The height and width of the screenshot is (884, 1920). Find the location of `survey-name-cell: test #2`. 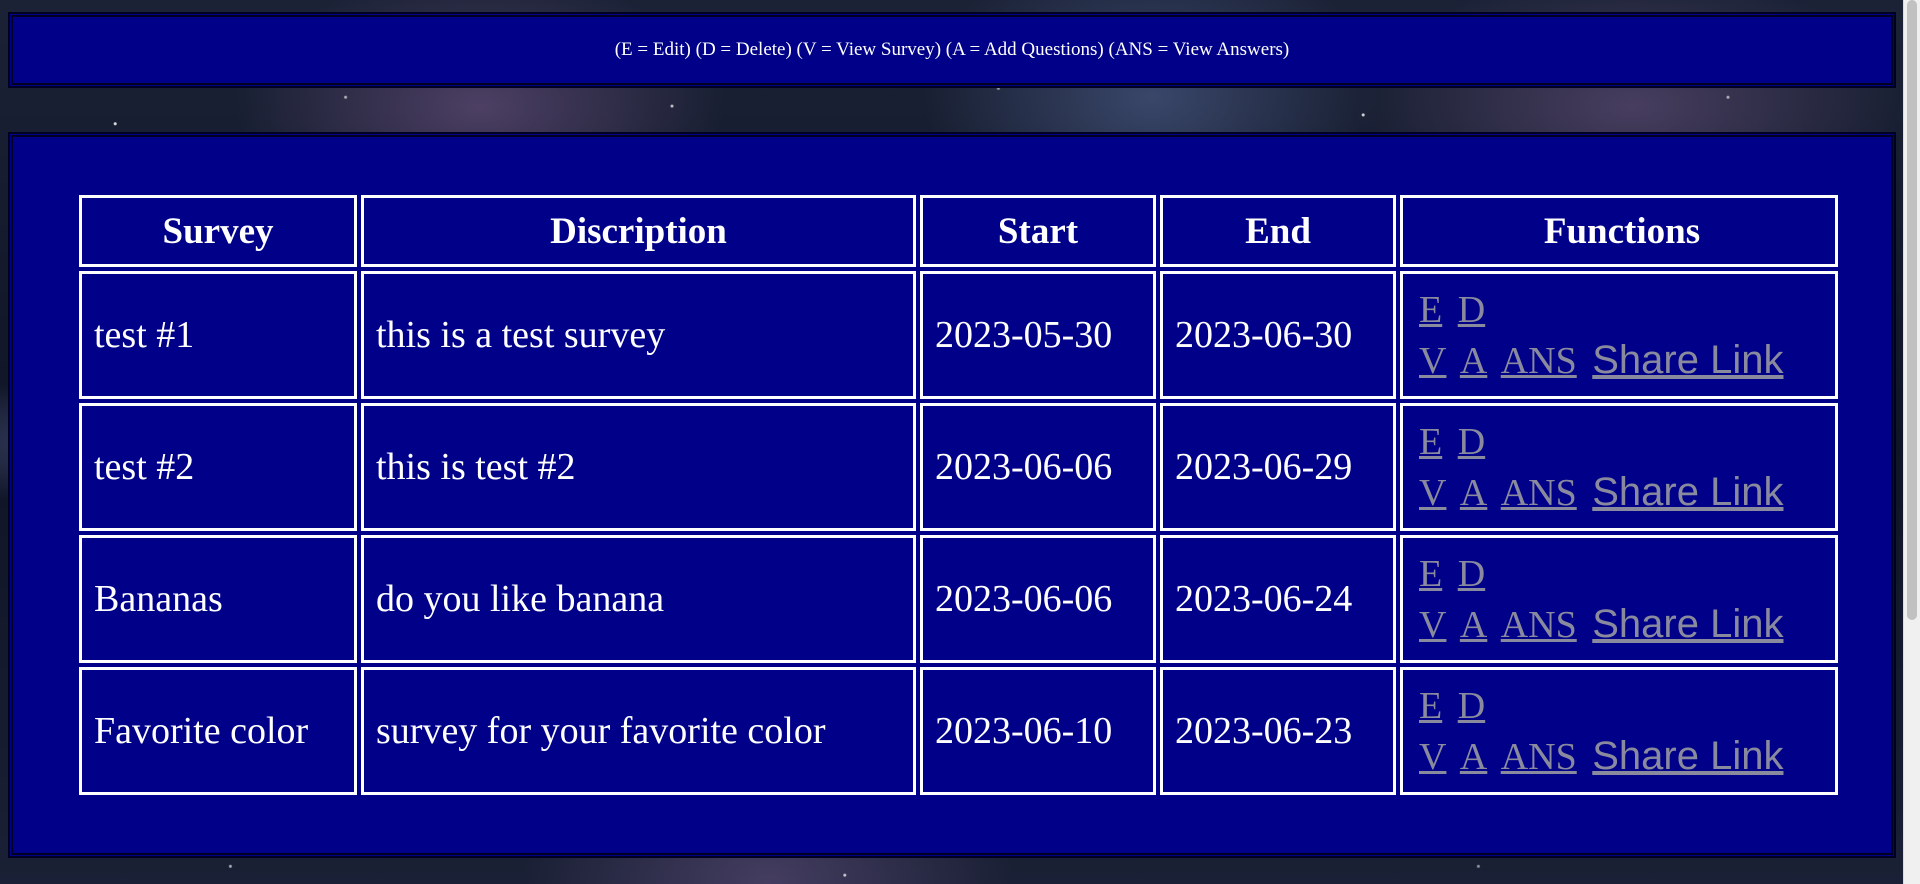

survey-name-cell: test #2 is located at coordinates (218, 467).